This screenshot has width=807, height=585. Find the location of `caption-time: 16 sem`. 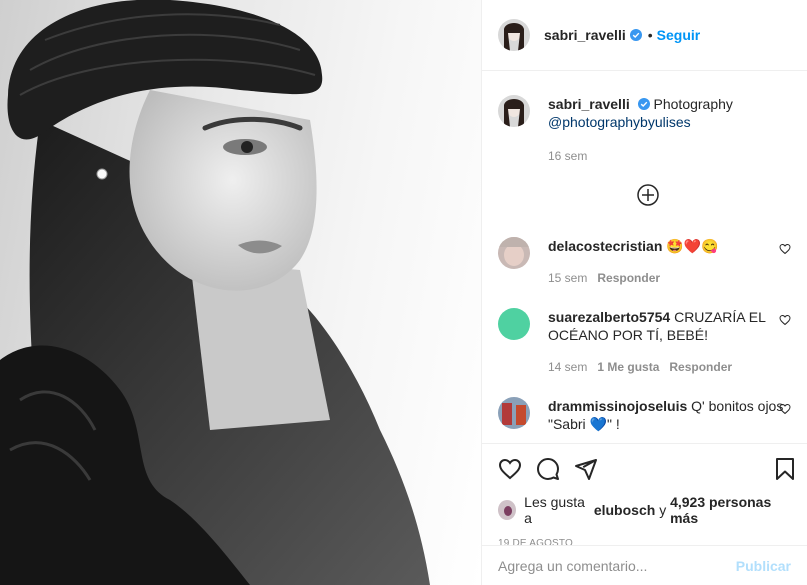

caption-time: 16 sem is located at coordinates (669, 156).